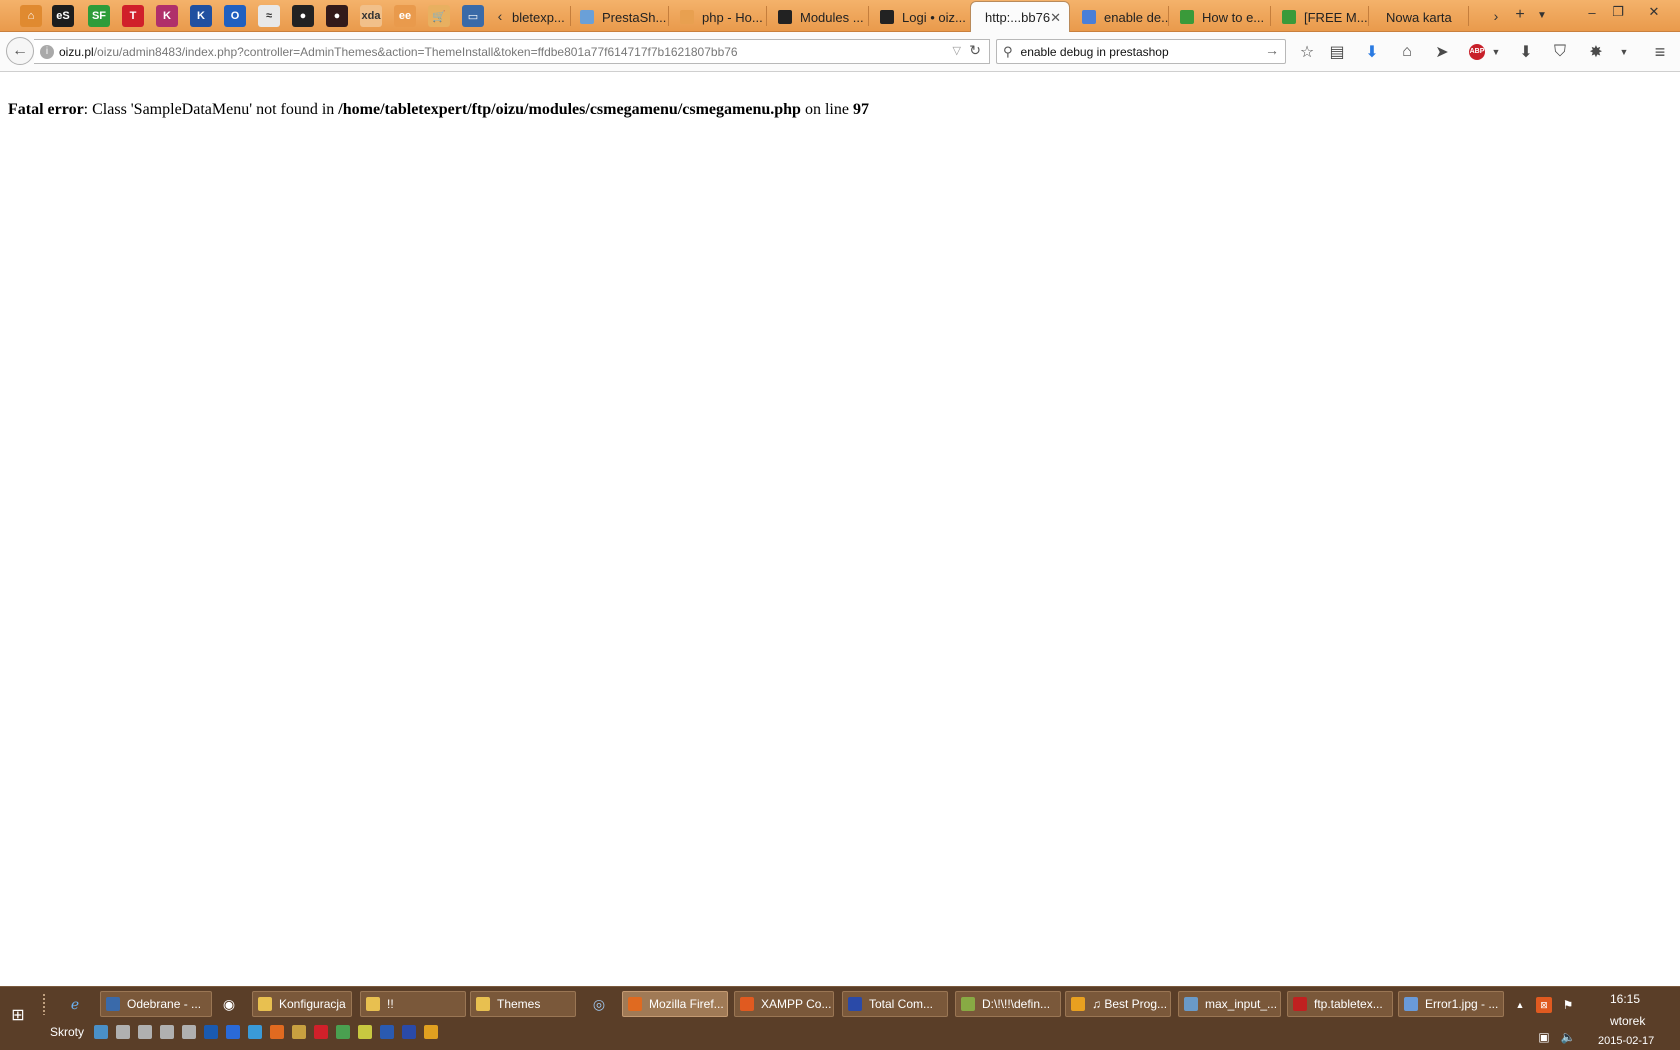 The height and width of the screenshot is (1050, 1680). What do you see at coordinates (1055, 18) in the screenshot?
I see `tab-close-icon: ✕` at bounding box center [1055, 18].